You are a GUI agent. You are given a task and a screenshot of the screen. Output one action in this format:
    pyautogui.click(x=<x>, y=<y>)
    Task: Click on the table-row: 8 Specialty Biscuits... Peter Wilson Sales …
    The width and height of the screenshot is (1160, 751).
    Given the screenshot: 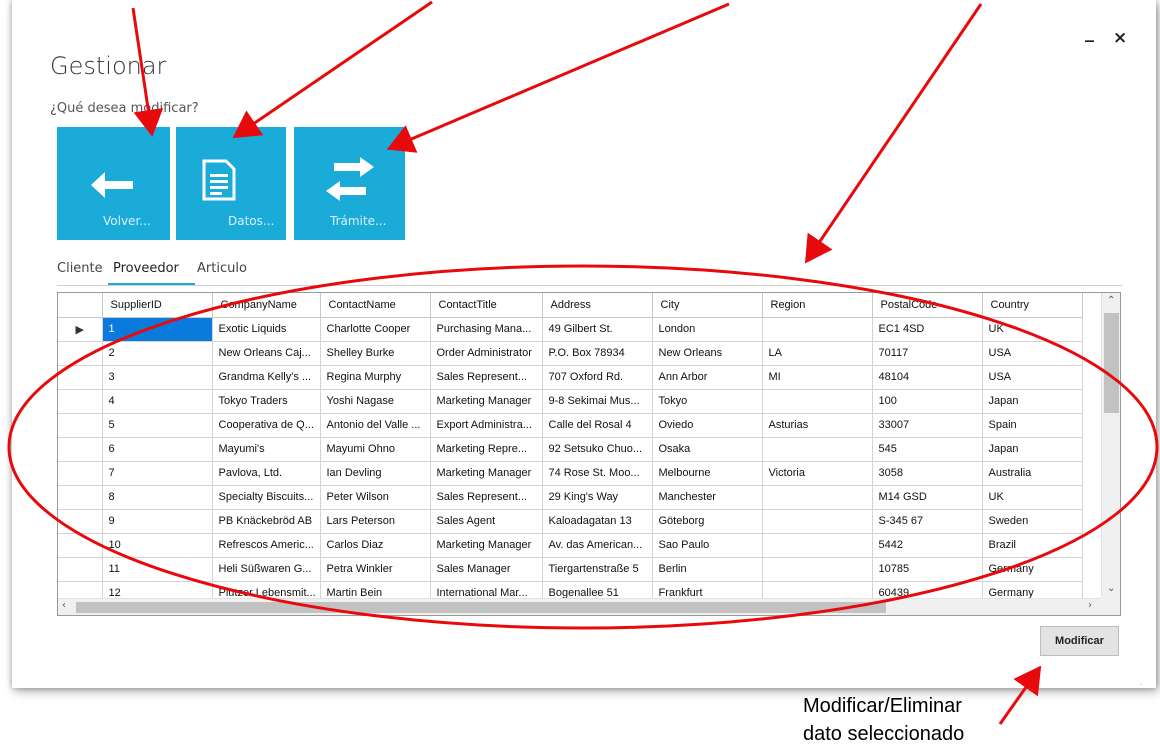 What is the action you would take?
    pyautogui.click(x=570, y=497)
    